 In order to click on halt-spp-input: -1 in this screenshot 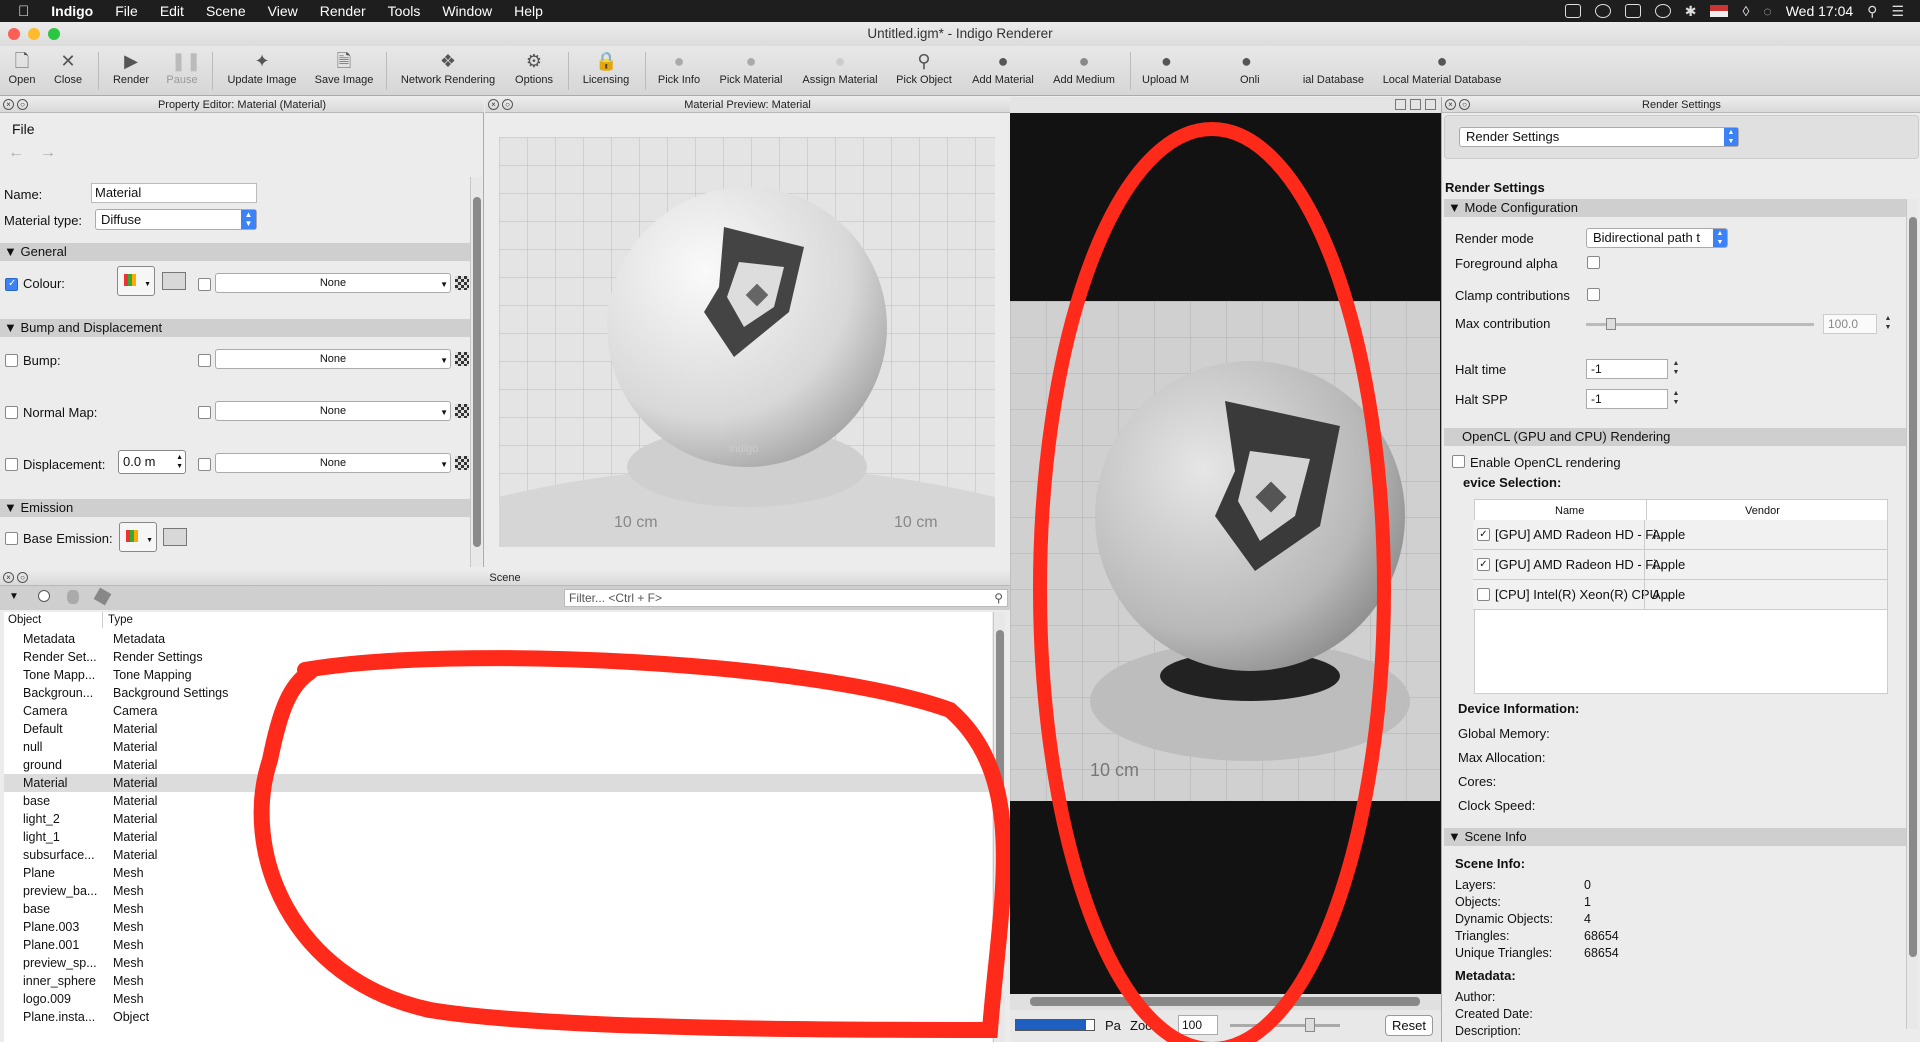, I will do `click(1627, 399)`.